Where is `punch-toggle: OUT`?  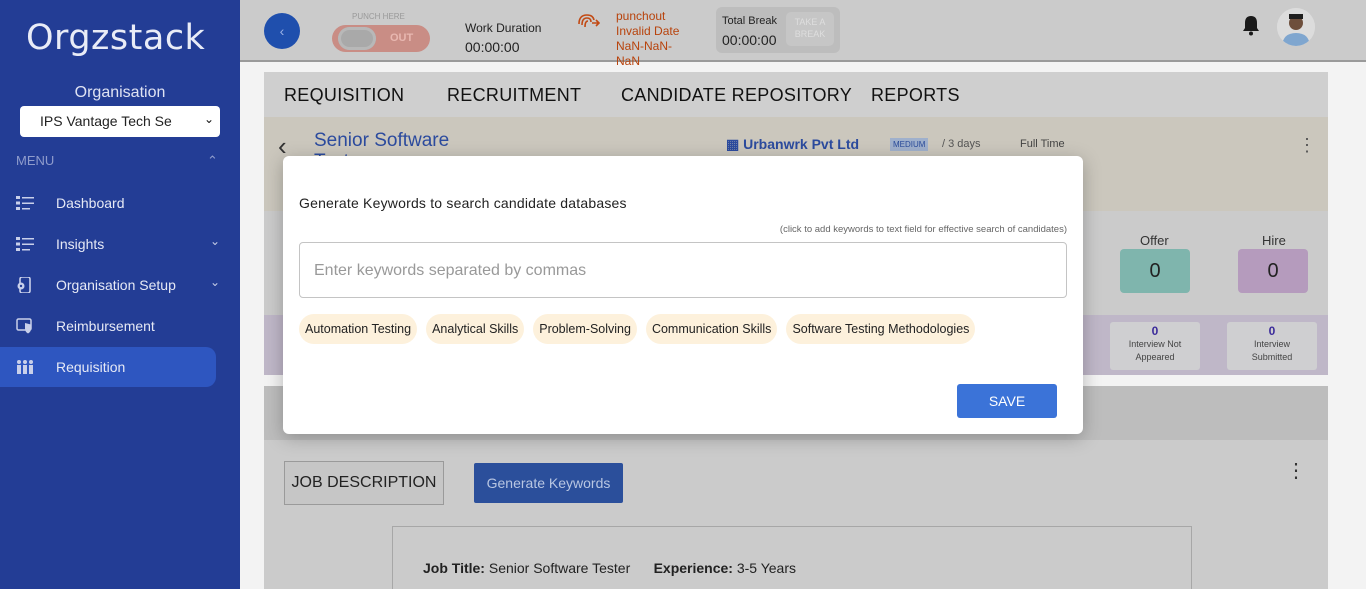
punch-toggle: OUT is located at coordinates (381, 38).